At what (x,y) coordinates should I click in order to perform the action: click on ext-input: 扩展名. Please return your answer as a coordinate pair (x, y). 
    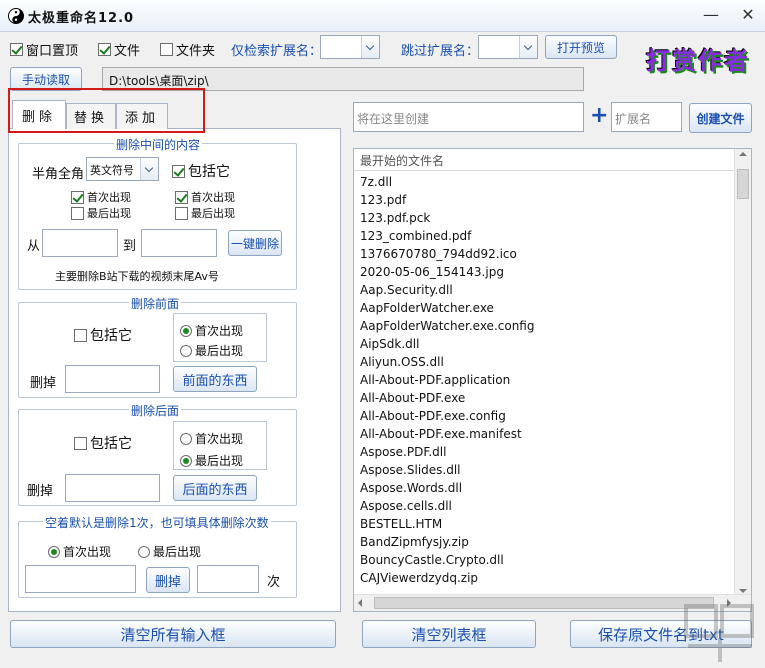
    Looking at the image, I should click on (646, 117).